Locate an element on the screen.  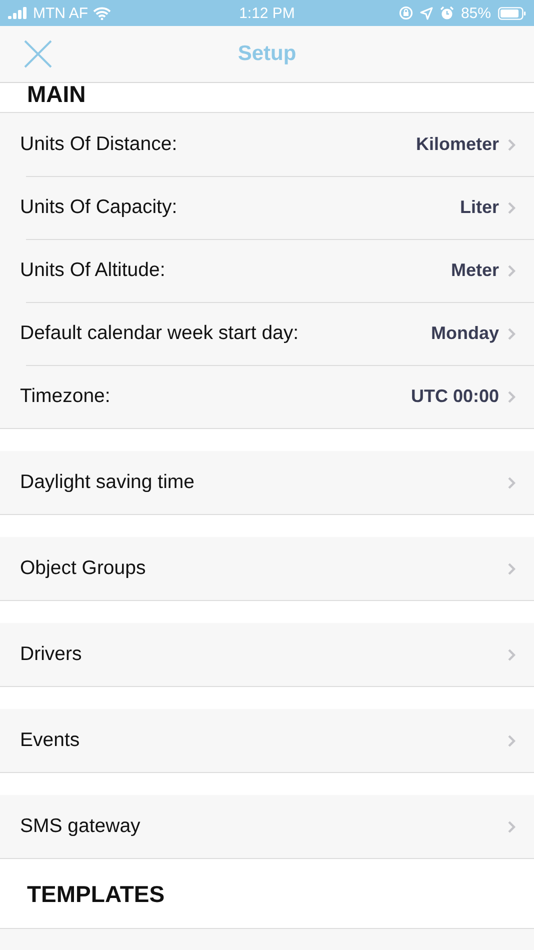
screen-title: Setup is located at coordinates (267, 54).